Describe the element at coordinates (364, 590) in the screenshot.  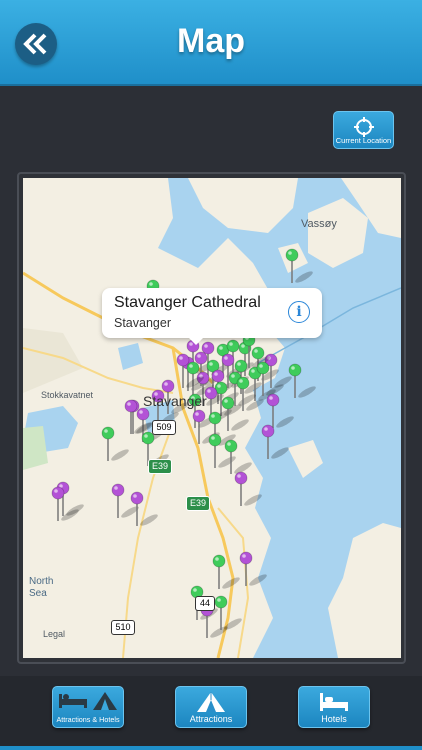
I see `land-island-southeast` at that location.